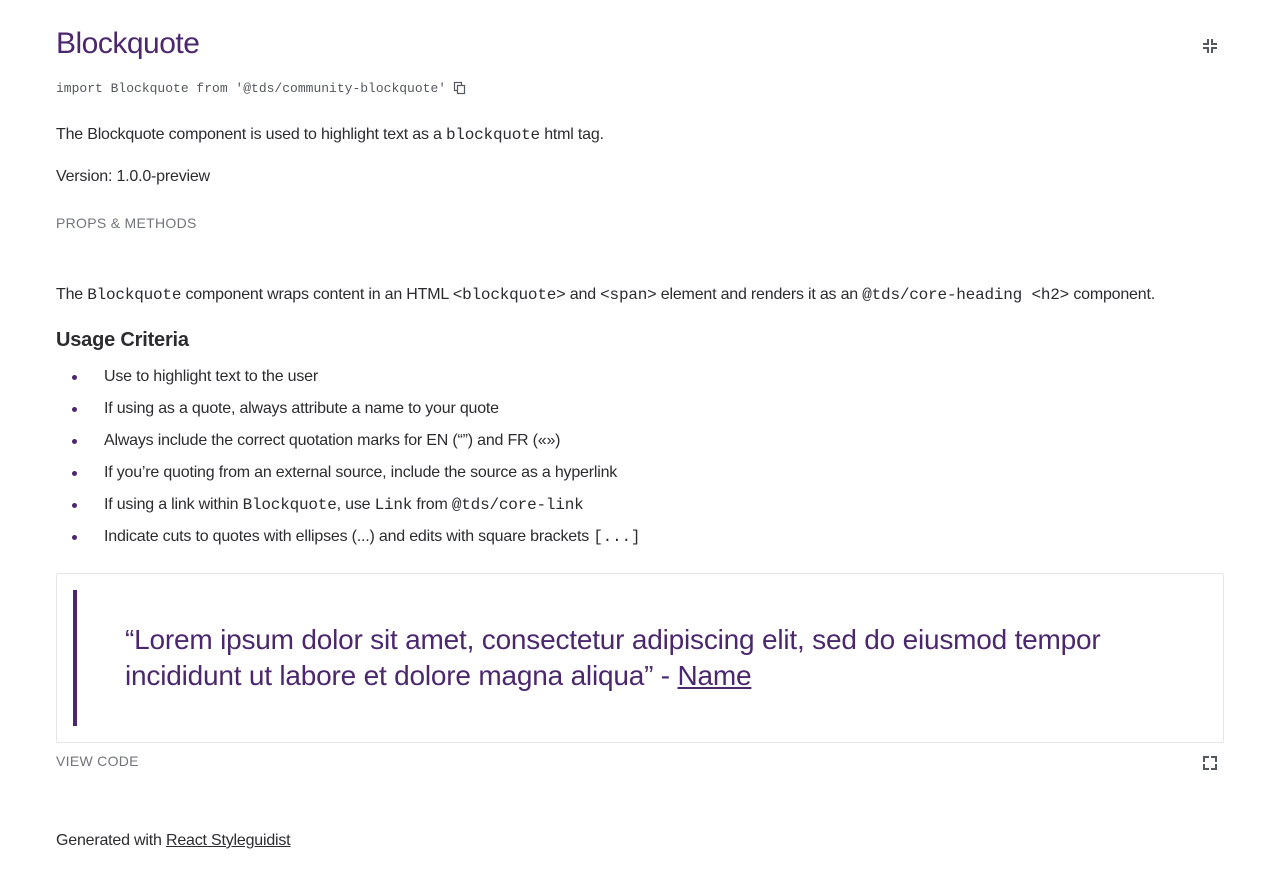 This screenshot has height=869, width=1280. I want to click on footer: Generated with React Styleguidist, so click(173, 841).